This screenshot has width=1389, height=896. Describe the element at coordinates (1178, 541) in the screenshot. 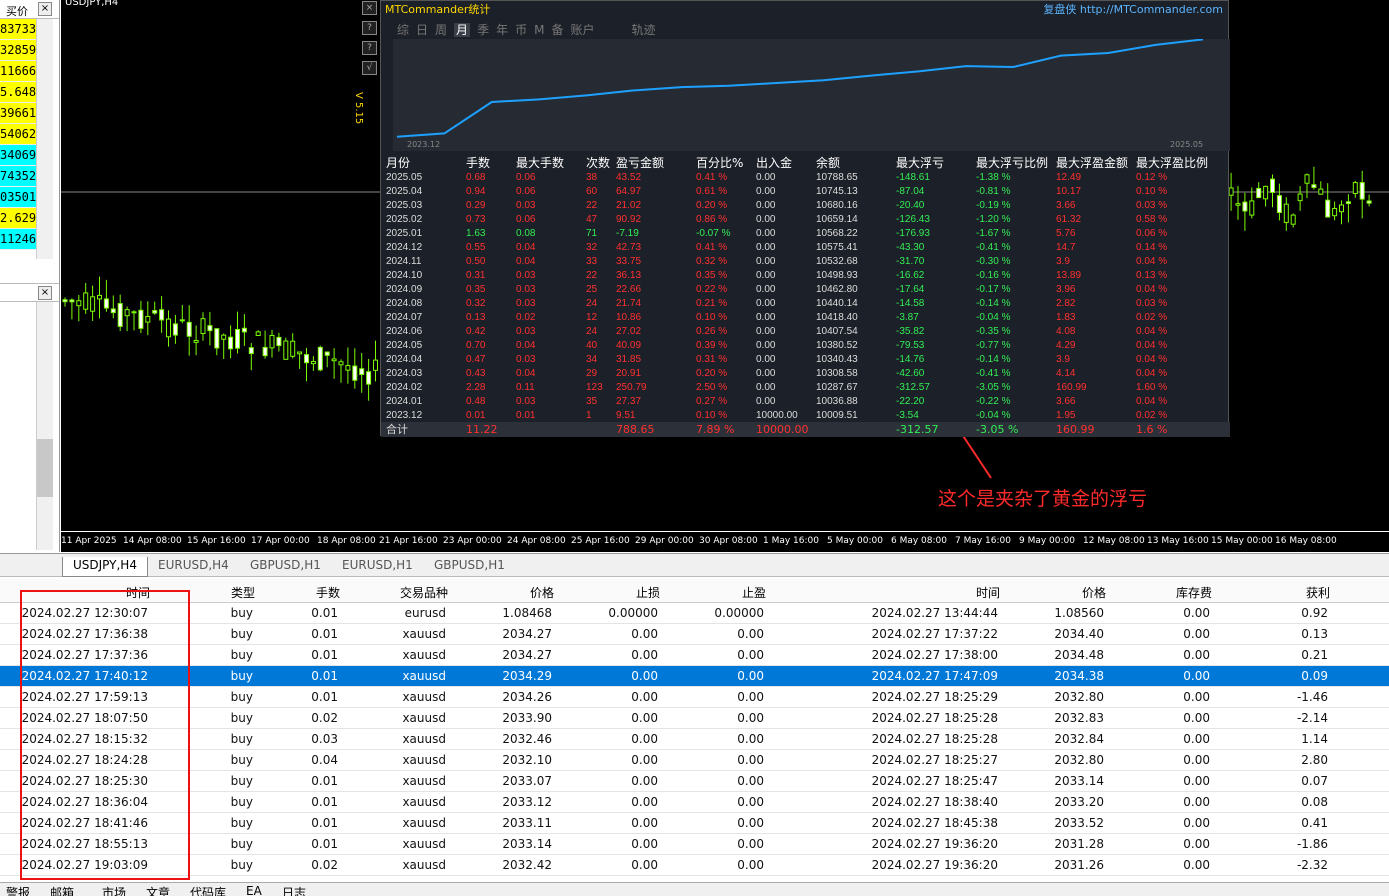

I see `time-axis-label: 13 May 16:00` at that location.